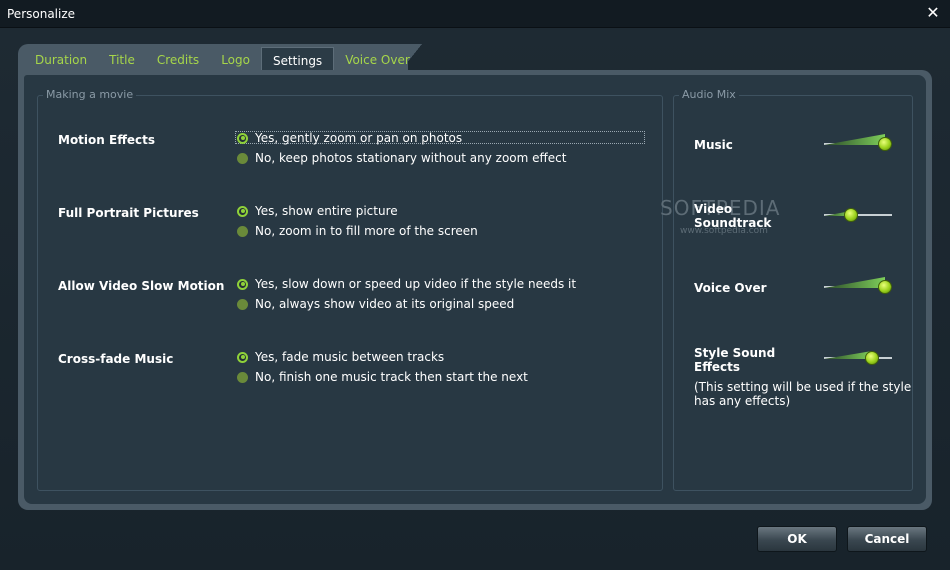 Image resolution: width=950 pixels, height=570 pixels. Describe the element at coordinates (90, 94) in the screenshot. I see `making-movie-legend: Making a movie` at that location.